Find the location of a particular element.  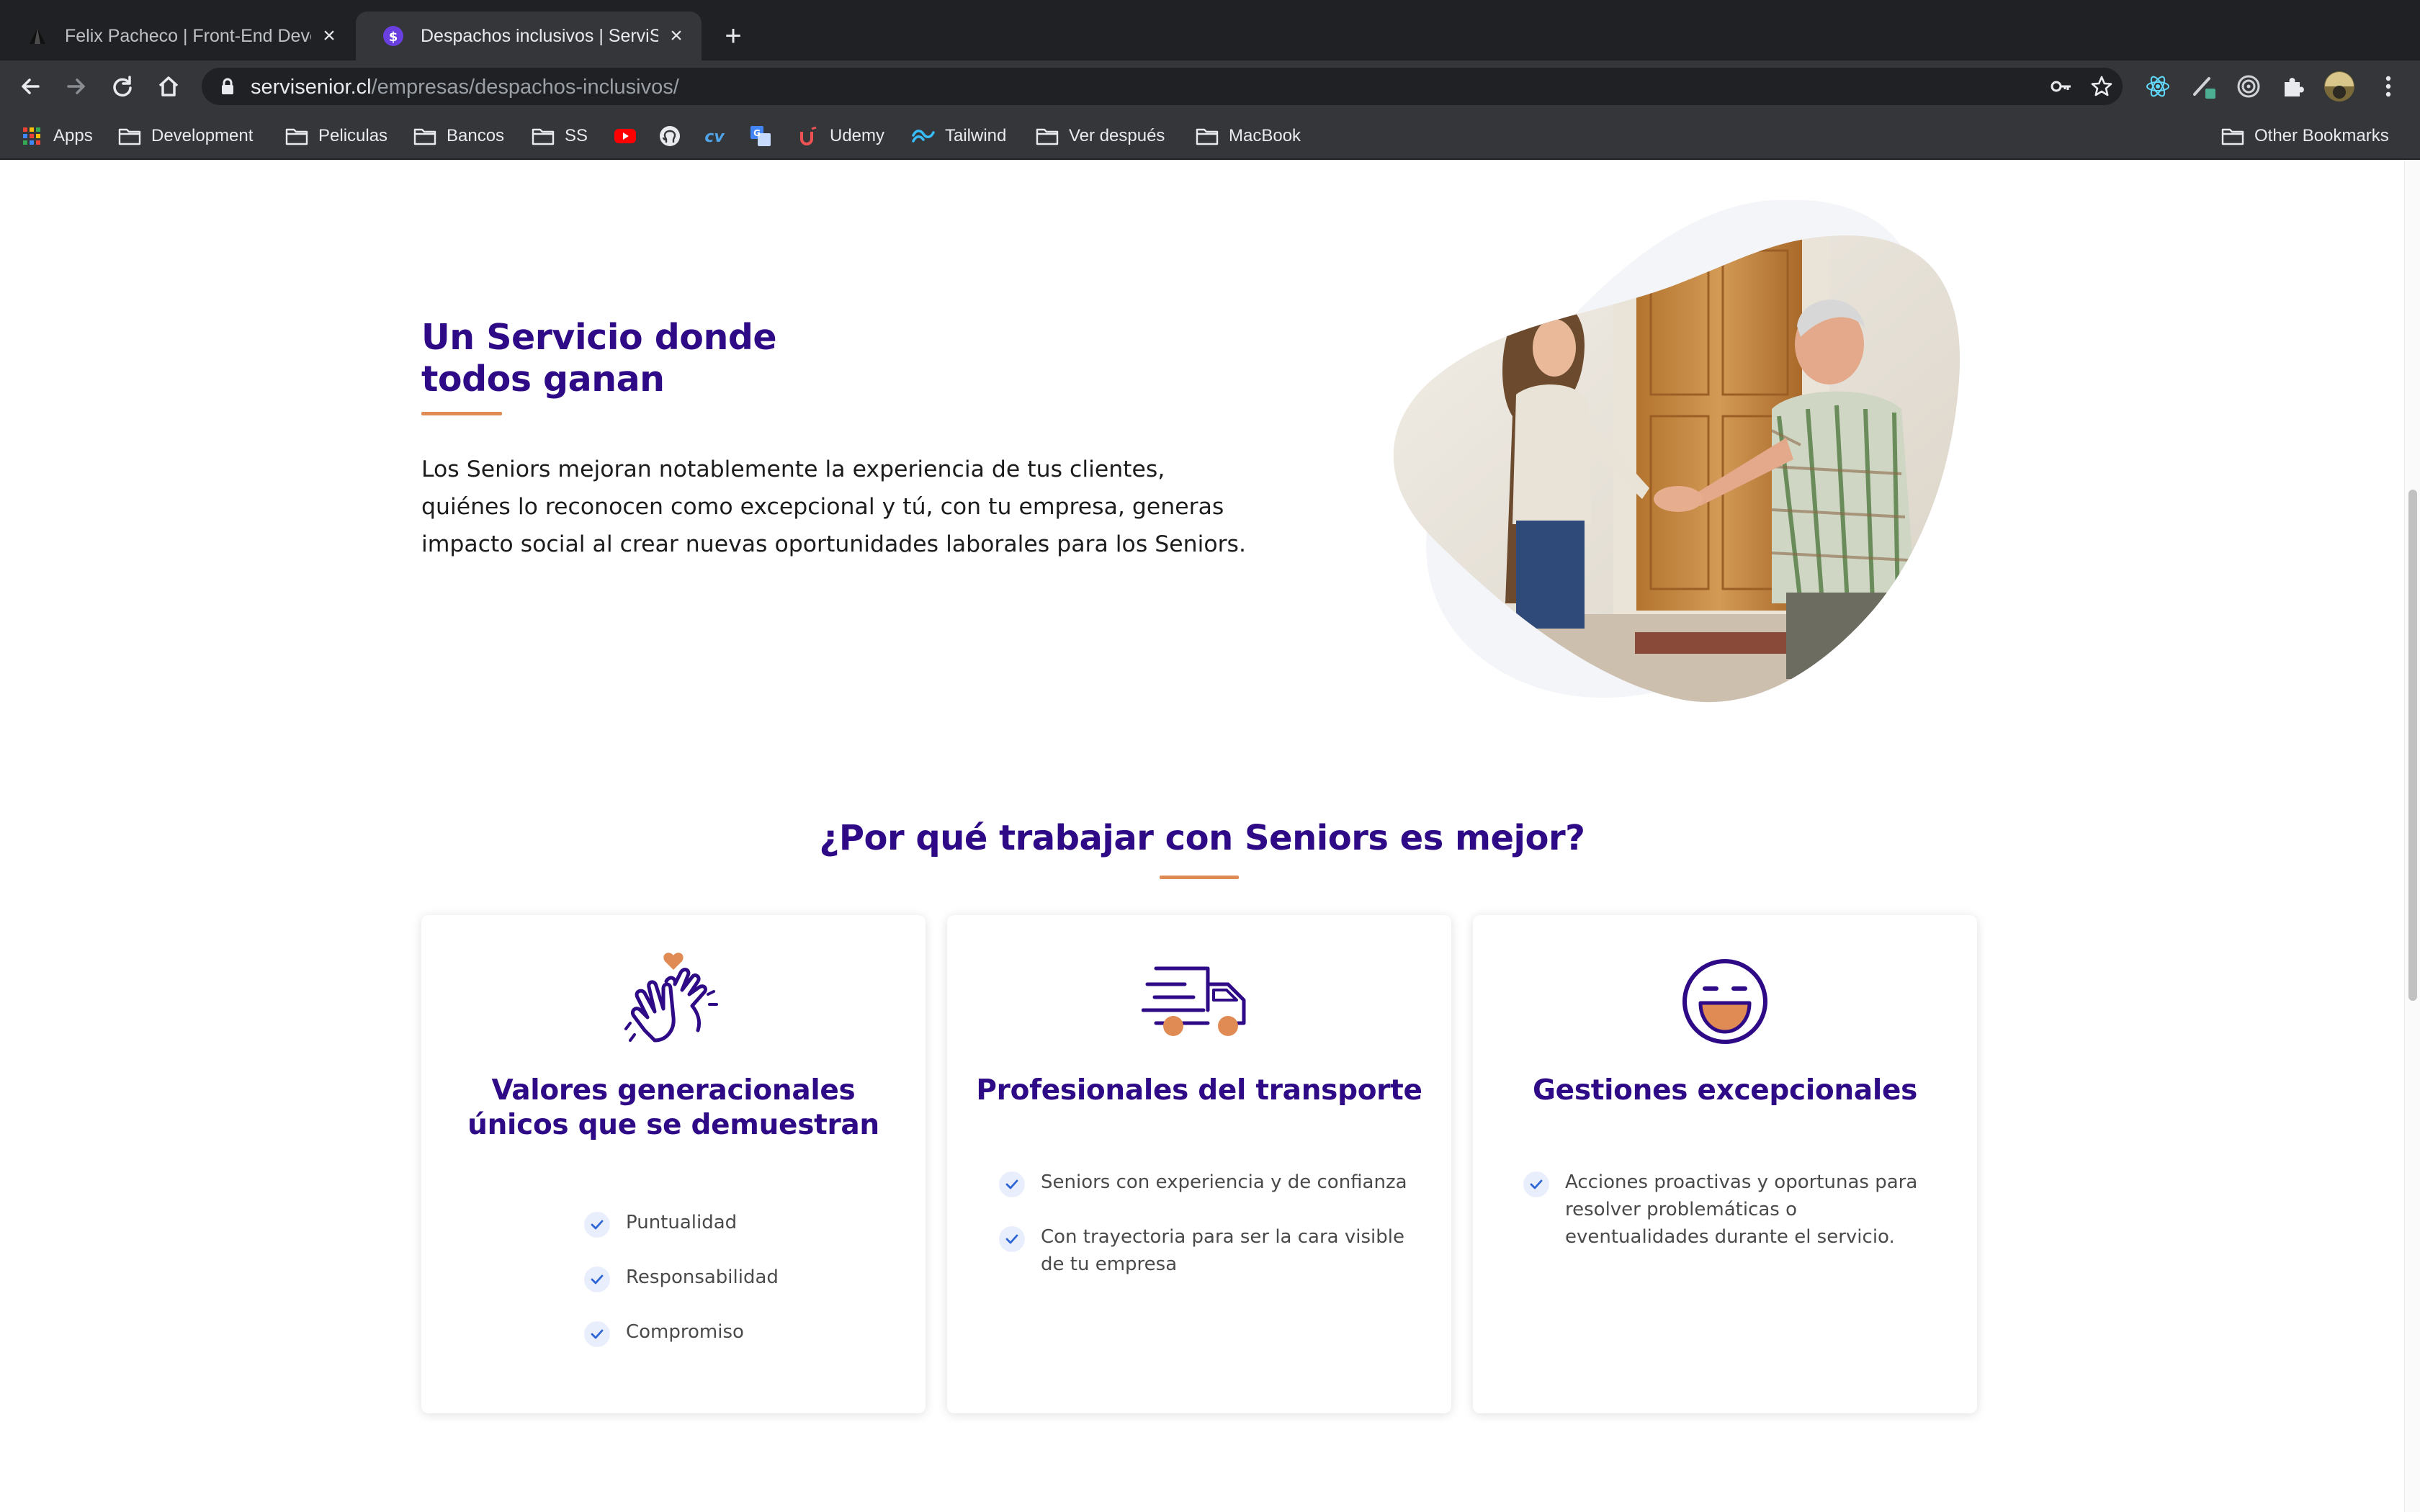

hero-title: Un Servicio donde todos ganan is located at coordinates (637, 358).